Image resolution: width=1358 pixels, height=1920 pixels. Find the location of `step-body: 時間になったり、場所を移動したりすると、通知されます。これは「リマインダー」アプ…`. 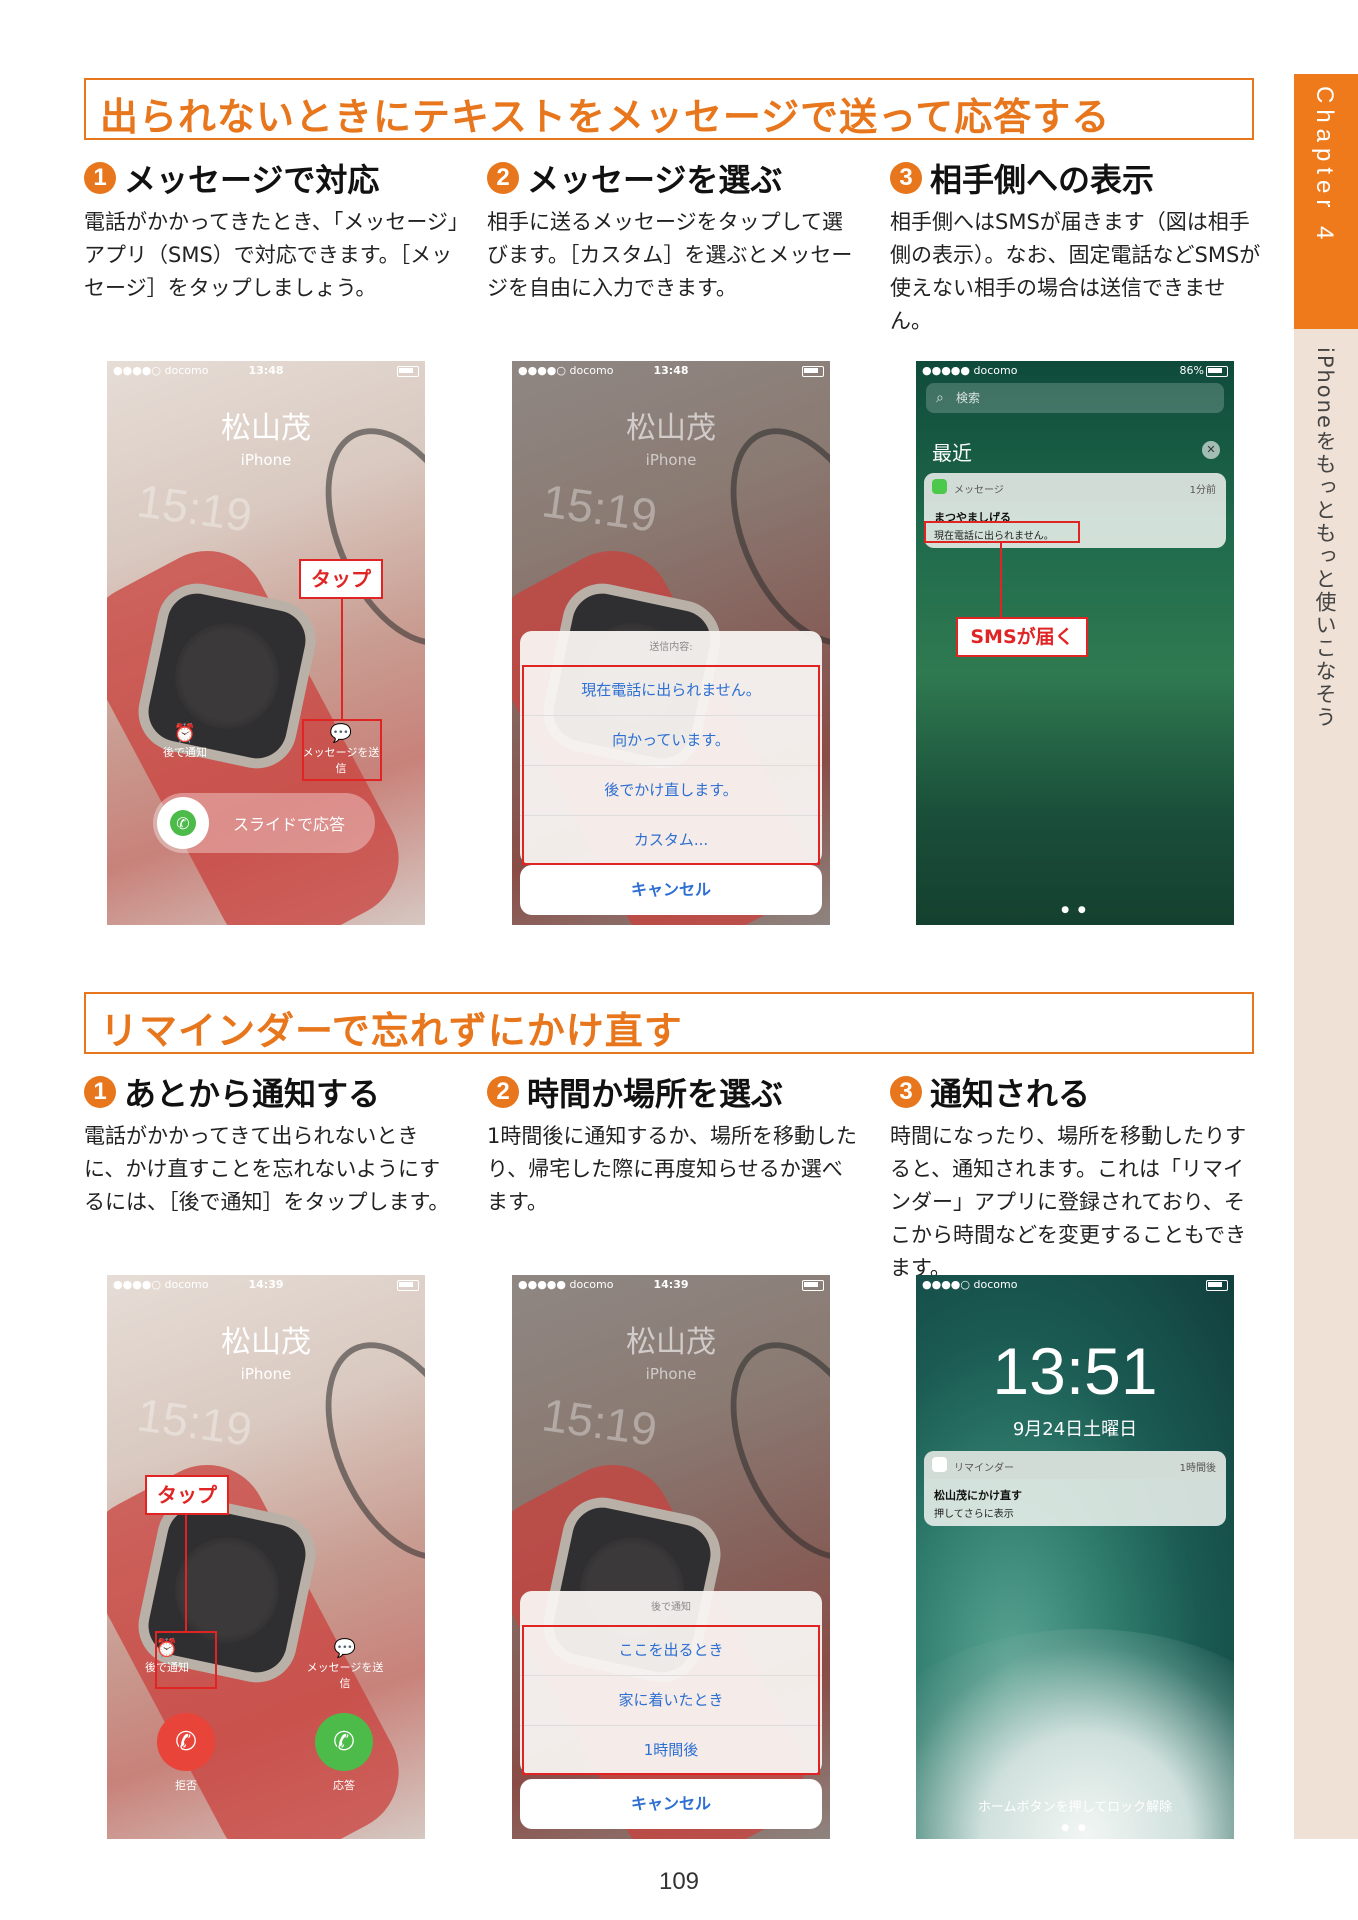

step-body: 時間になったり、場所を移動したりすると、通知されます。これは「リマインダー」アプ… is located at coordinates (1068, 1202).